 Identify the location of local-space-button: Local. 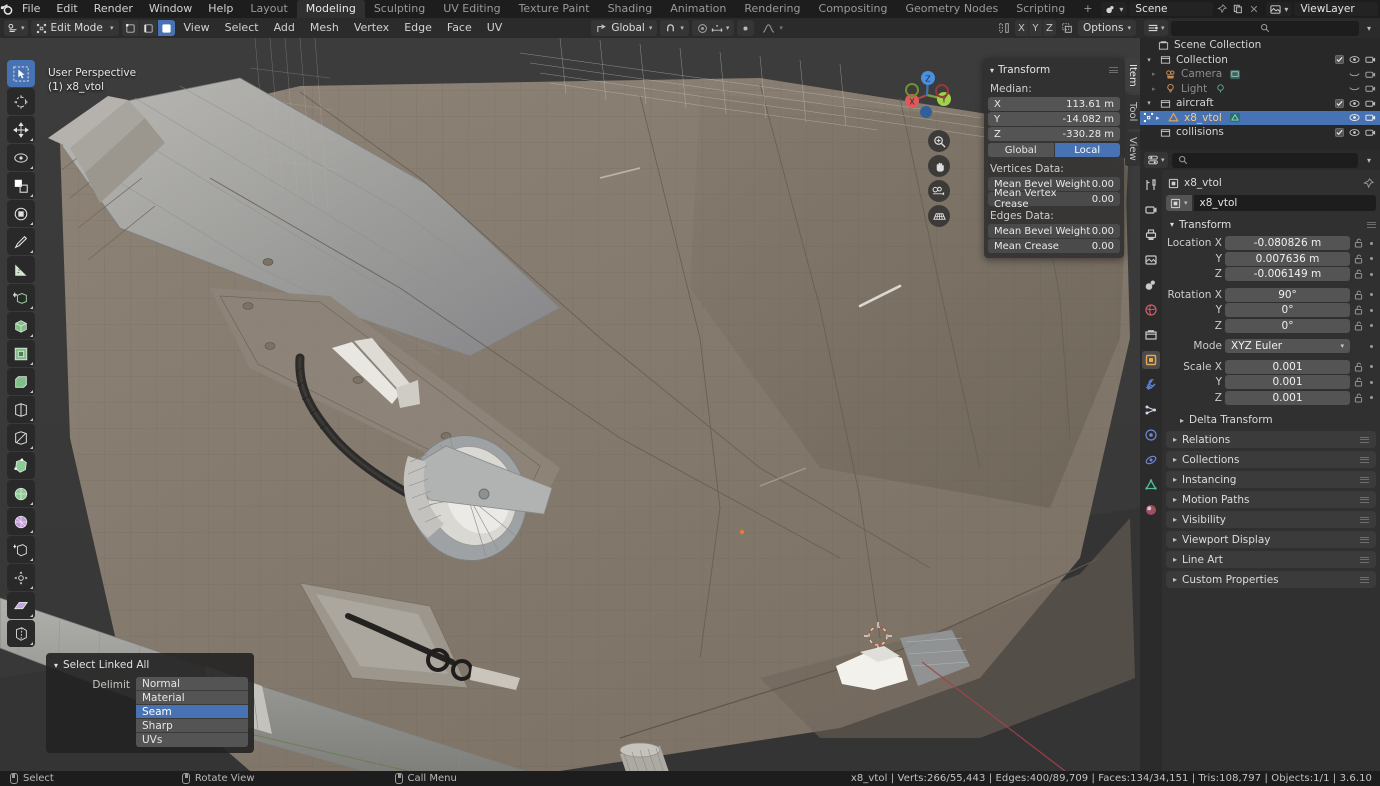
(1087, 150).